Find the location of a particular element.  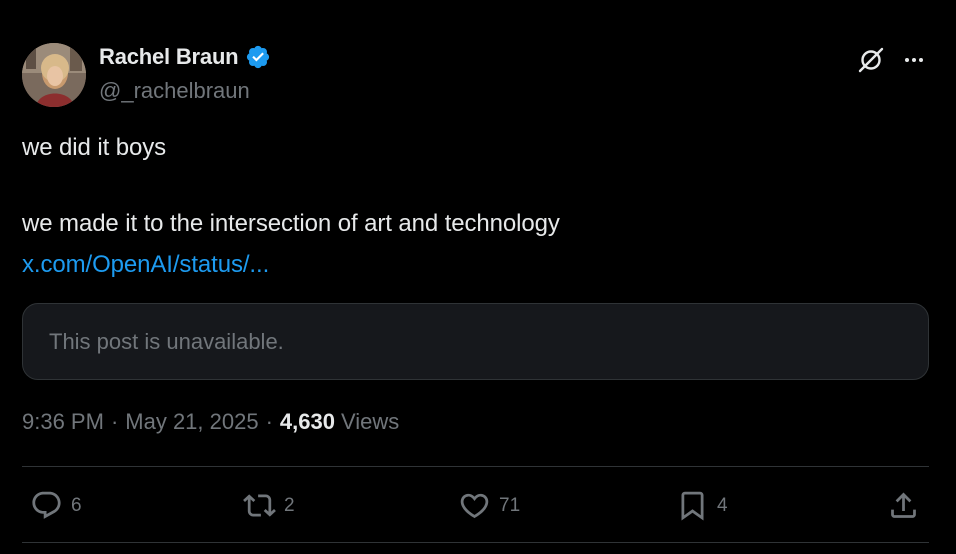

views-label: Views is located at coordinates (370, 421).